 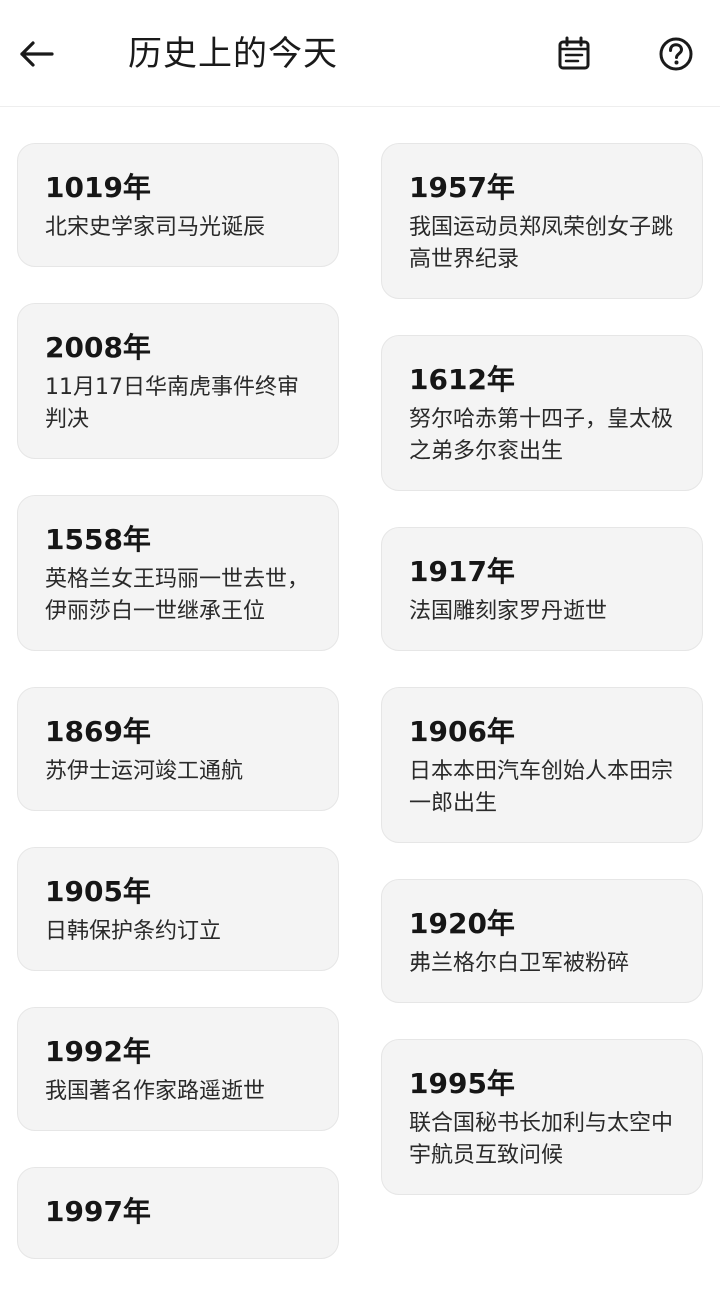 I want to click on event-card: 1992年 我国著名作家路遥逝世, so click(x=178, y=1069).